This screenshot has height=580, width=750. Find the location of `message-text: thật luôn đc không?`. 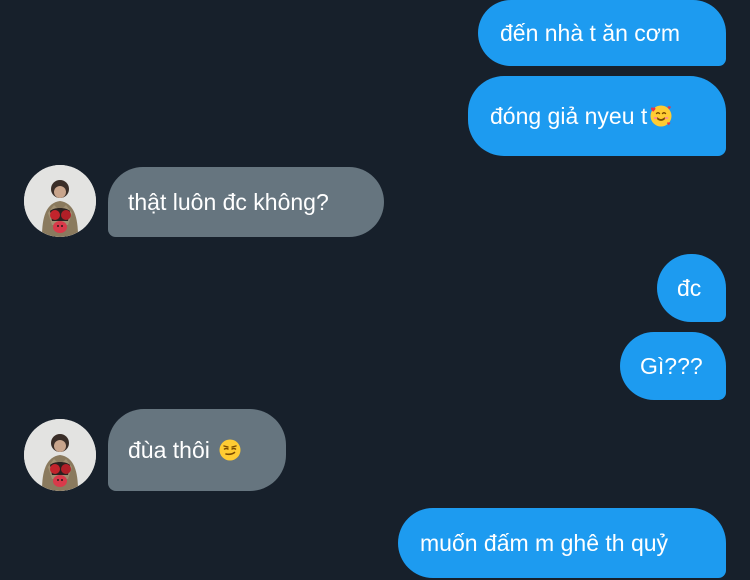

message-text: thật luôn đc không? is located at coordinates (228, 201).